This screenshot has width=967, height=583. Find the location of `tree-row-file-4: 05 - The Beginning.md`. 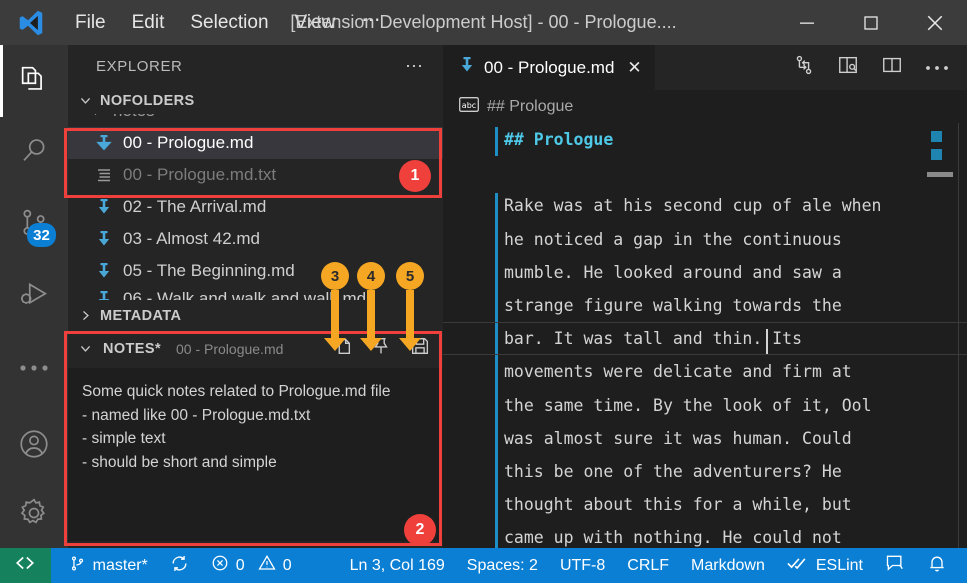

tree-row-file-4: 05 - The Beginning.md is located at coordinates (255, 271).